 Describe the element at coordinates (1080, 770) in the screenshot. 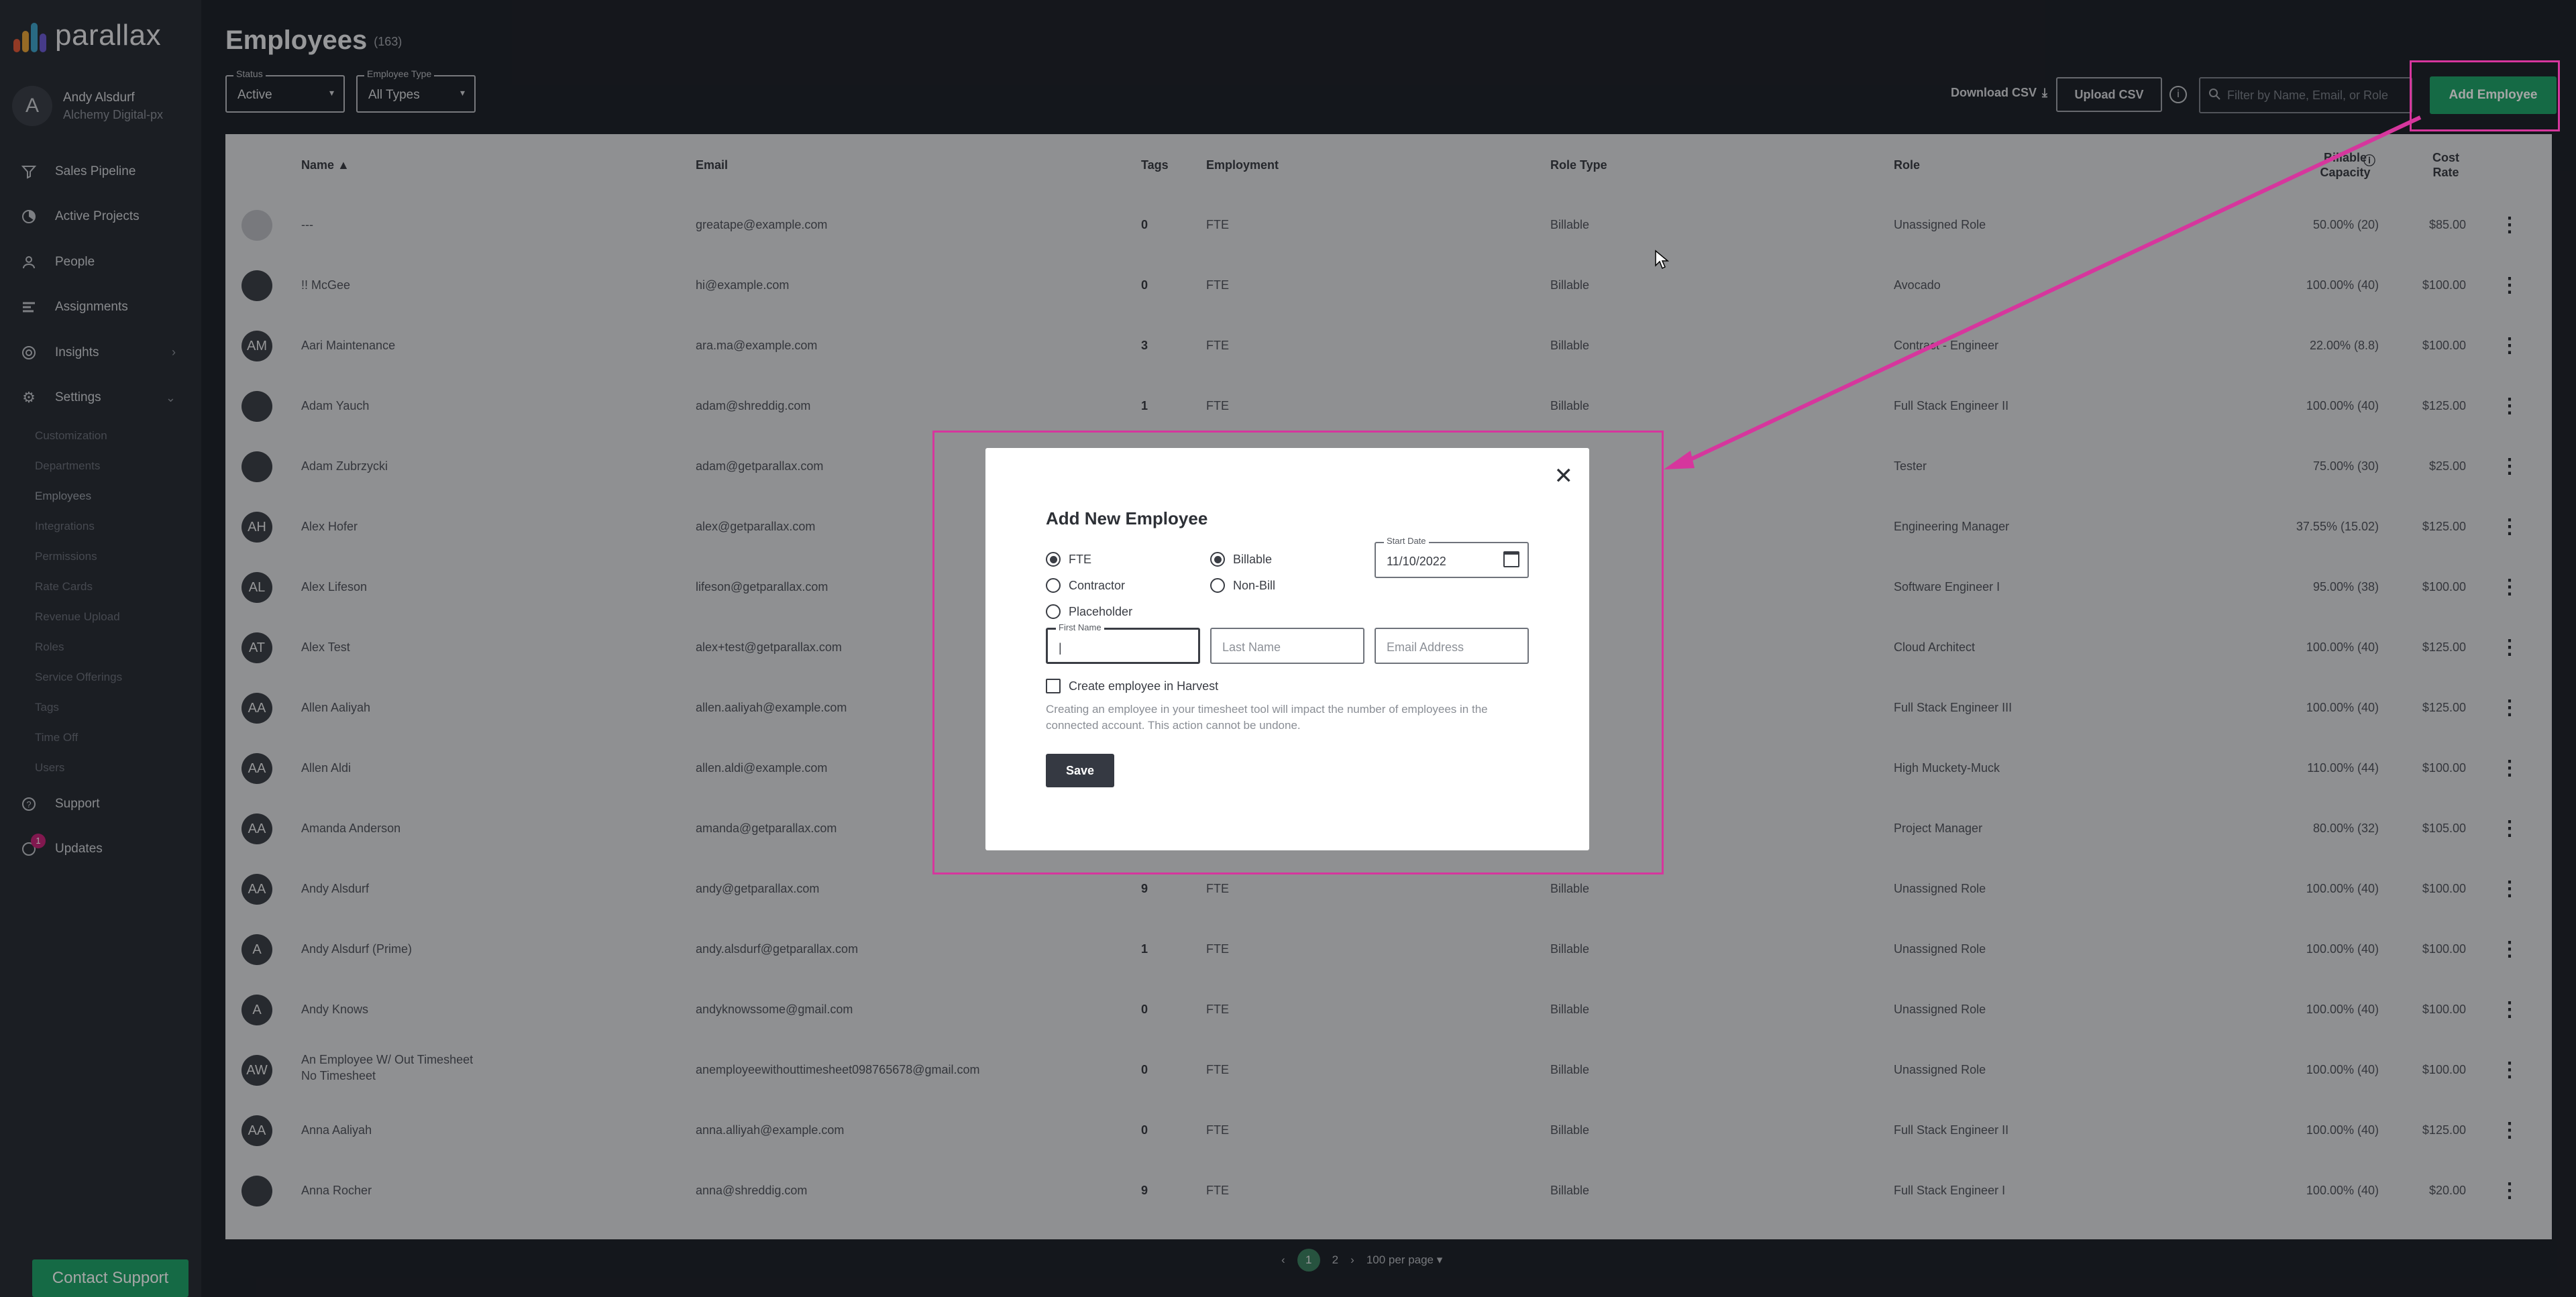

I see `save-button: Save` at that location.